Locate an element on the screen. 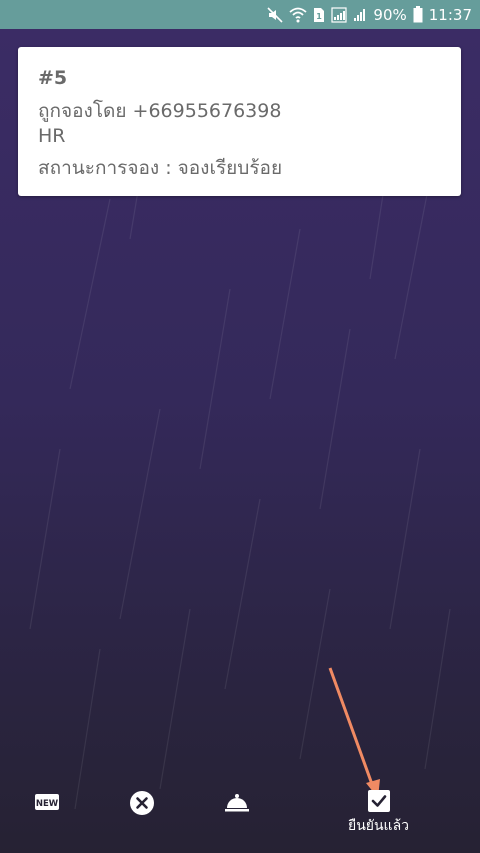 This screenshot has width=480, height=853. wifi-icon is located at coordinates (298, 14).